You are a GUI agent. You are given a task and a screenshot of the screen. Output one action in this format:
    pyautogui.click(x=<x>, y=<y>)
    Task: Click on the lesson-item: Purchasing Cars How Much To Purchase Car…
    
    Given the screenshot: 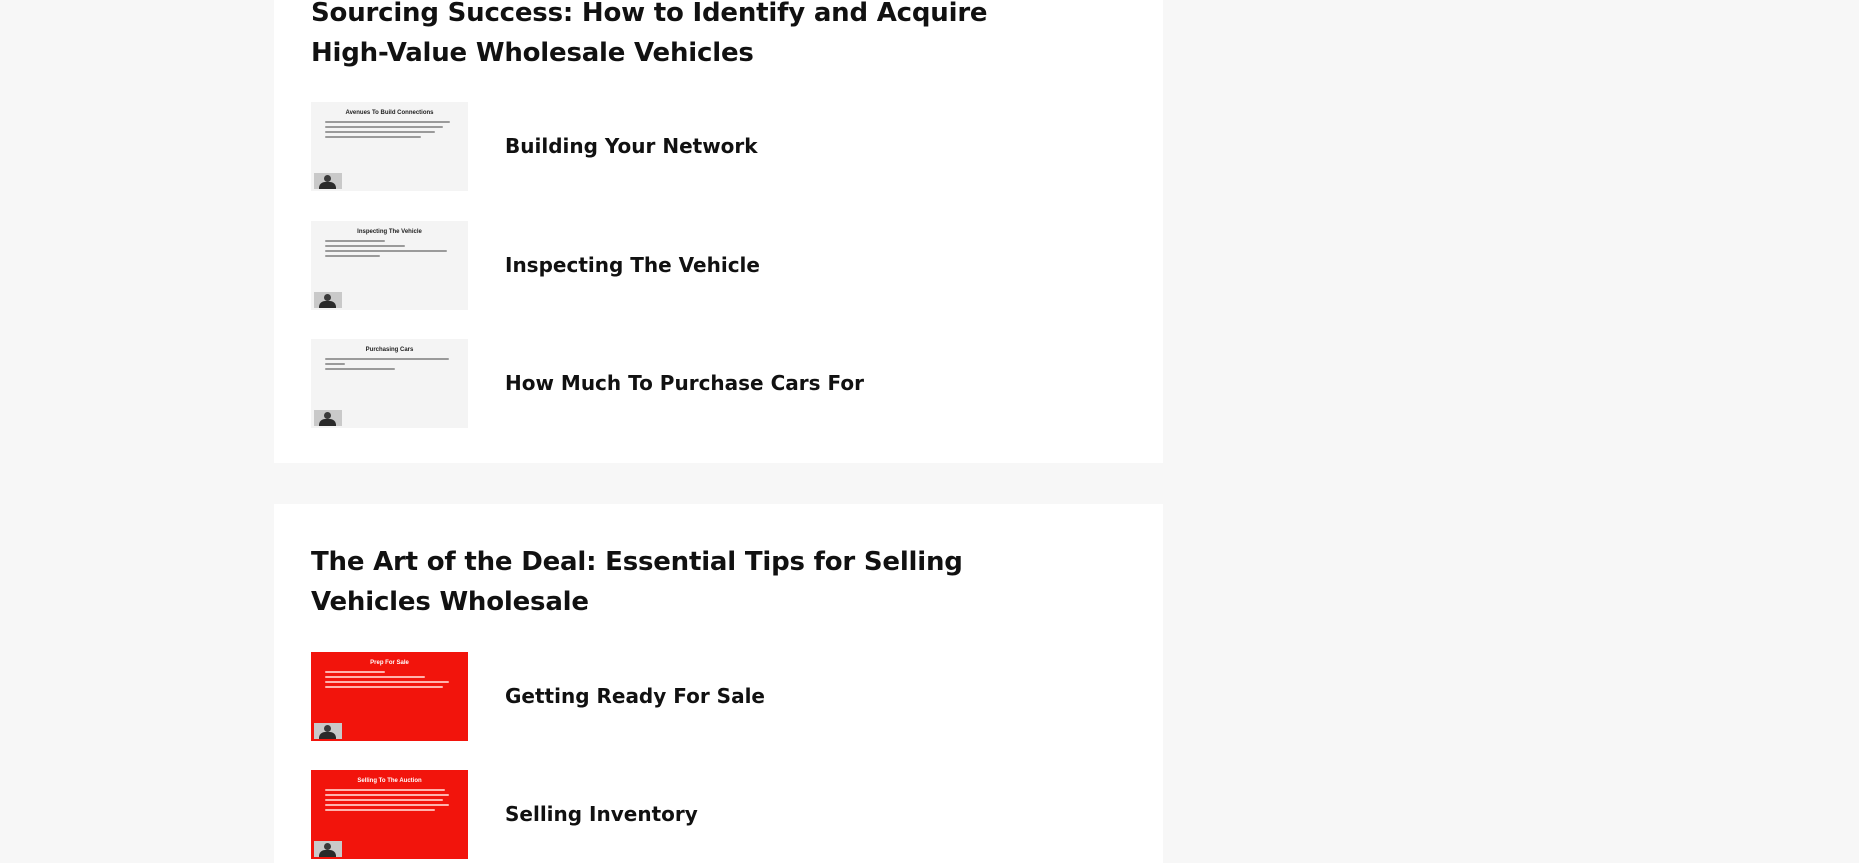 What is the action you would take?
    pyautogui.click(x=721, y=383)
    